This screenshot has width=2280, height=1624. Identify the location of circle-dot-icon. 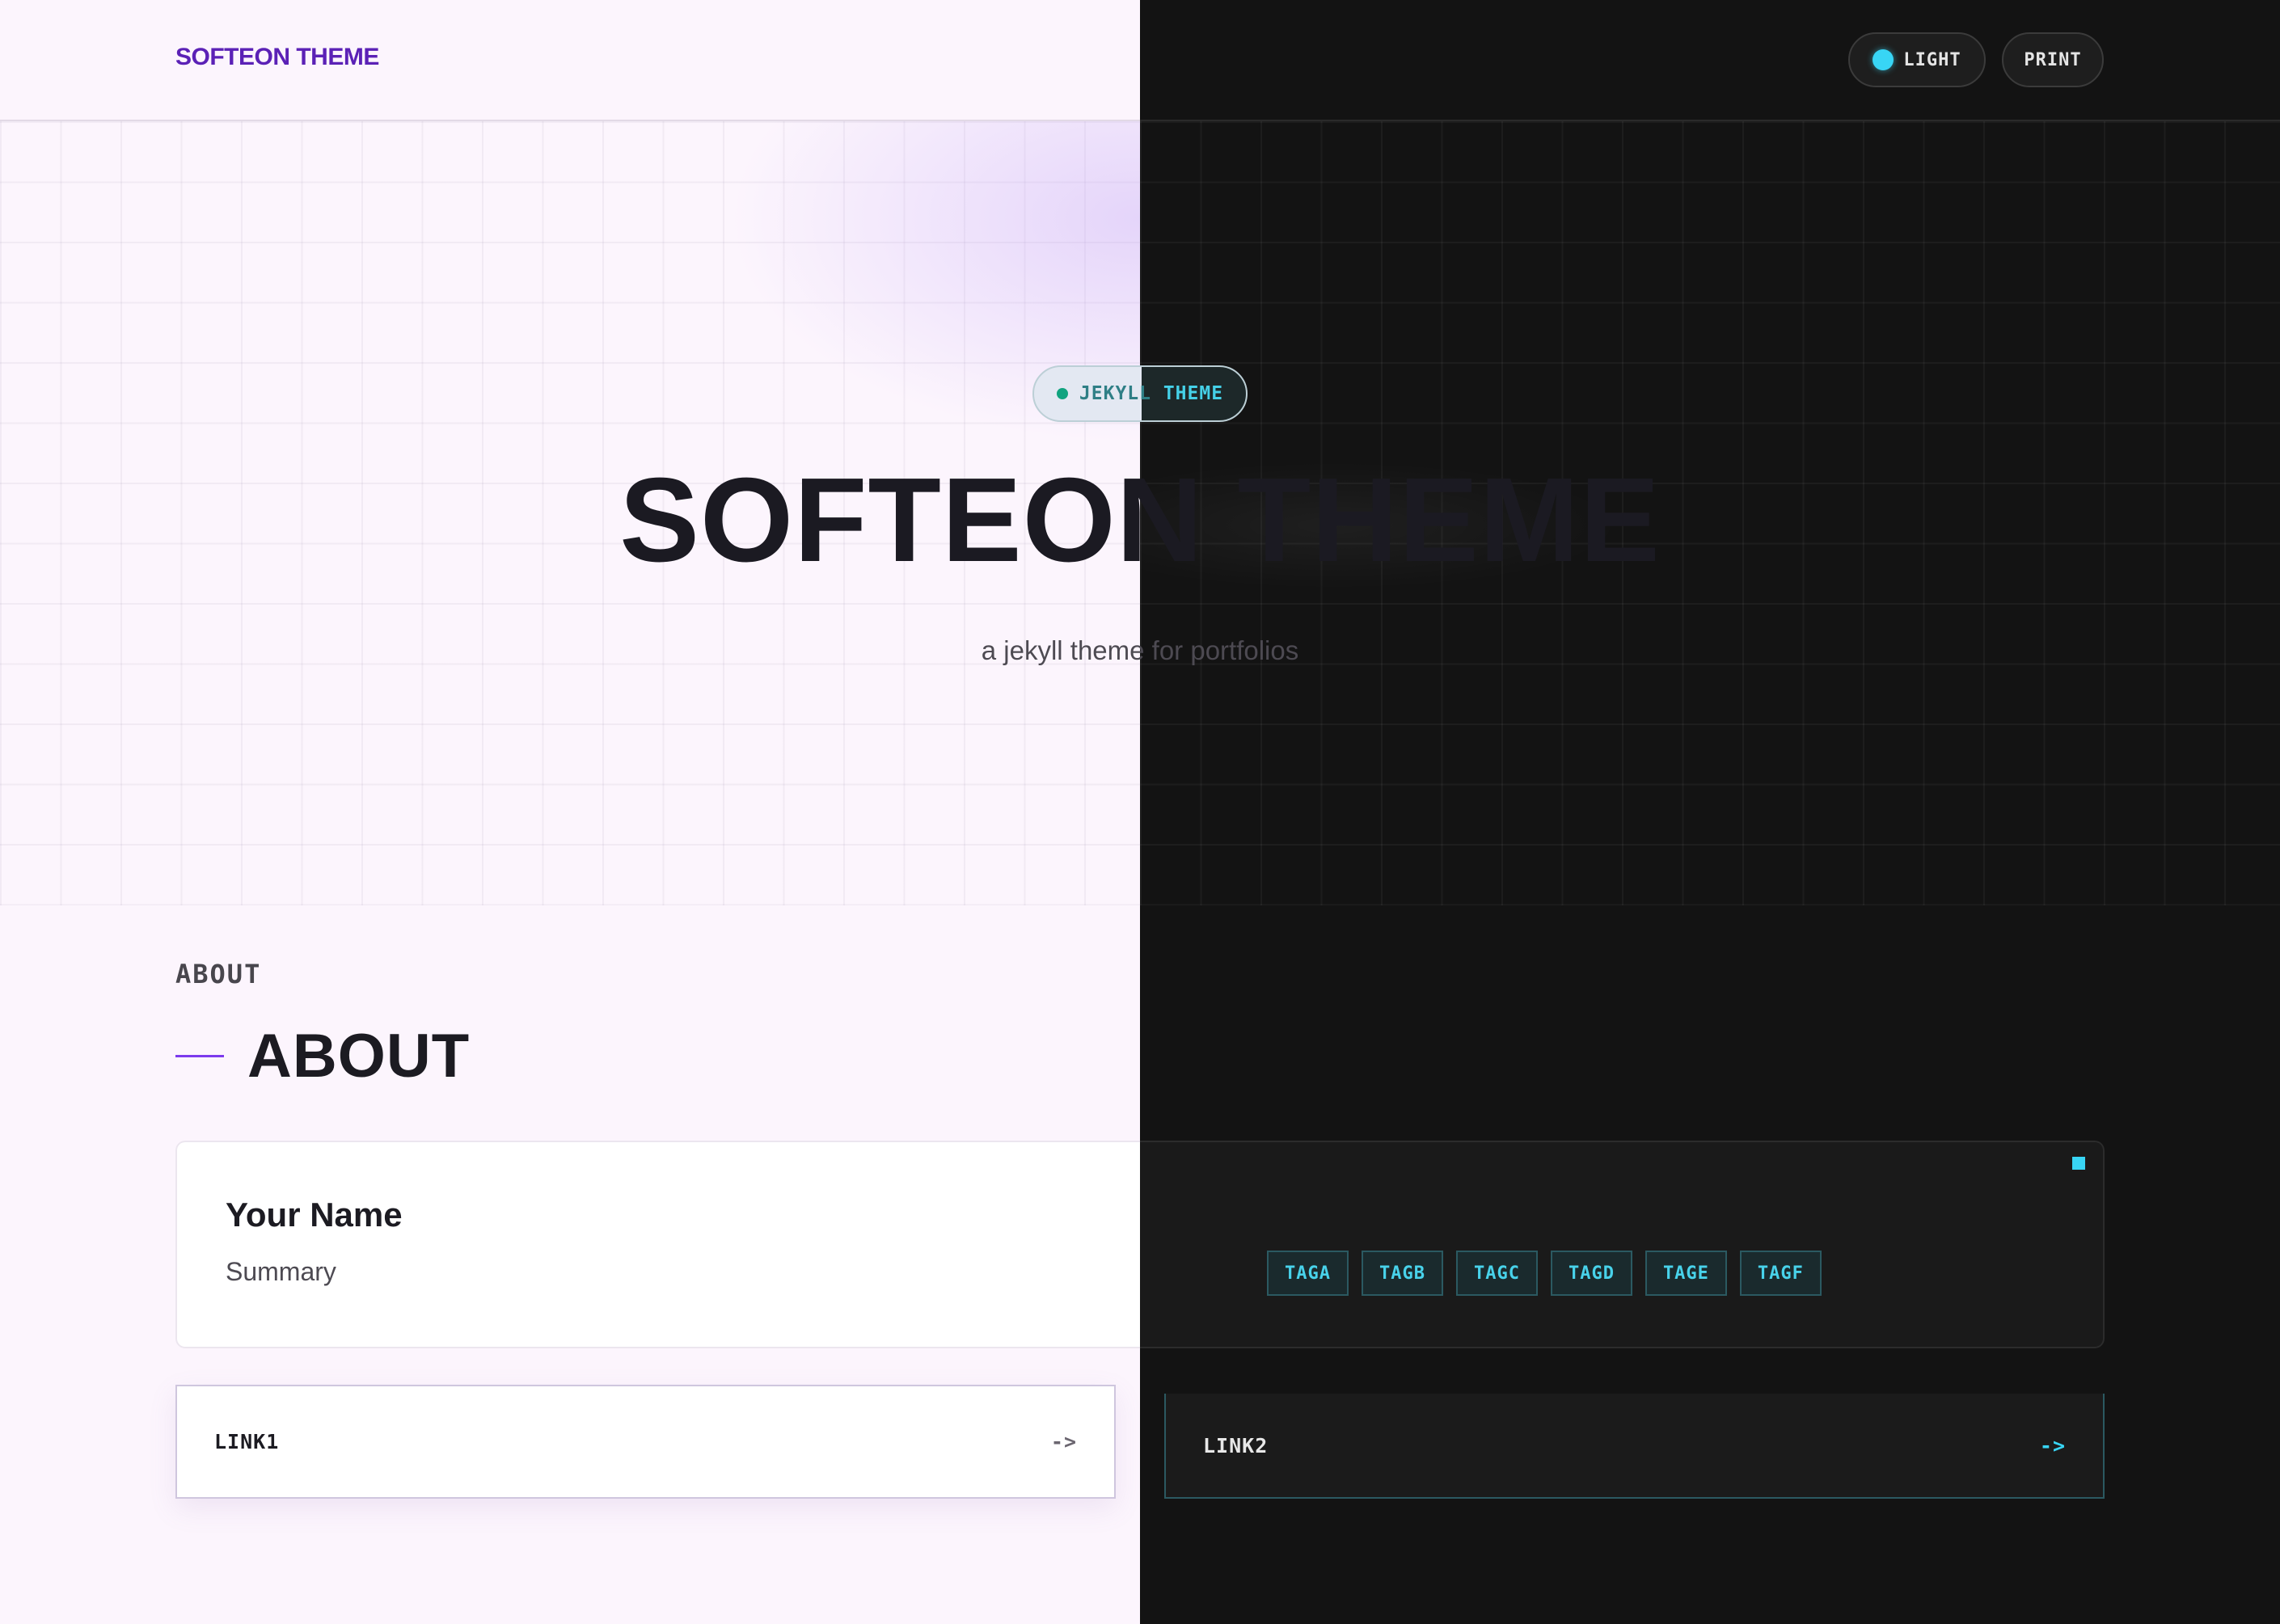
(1883, 59).